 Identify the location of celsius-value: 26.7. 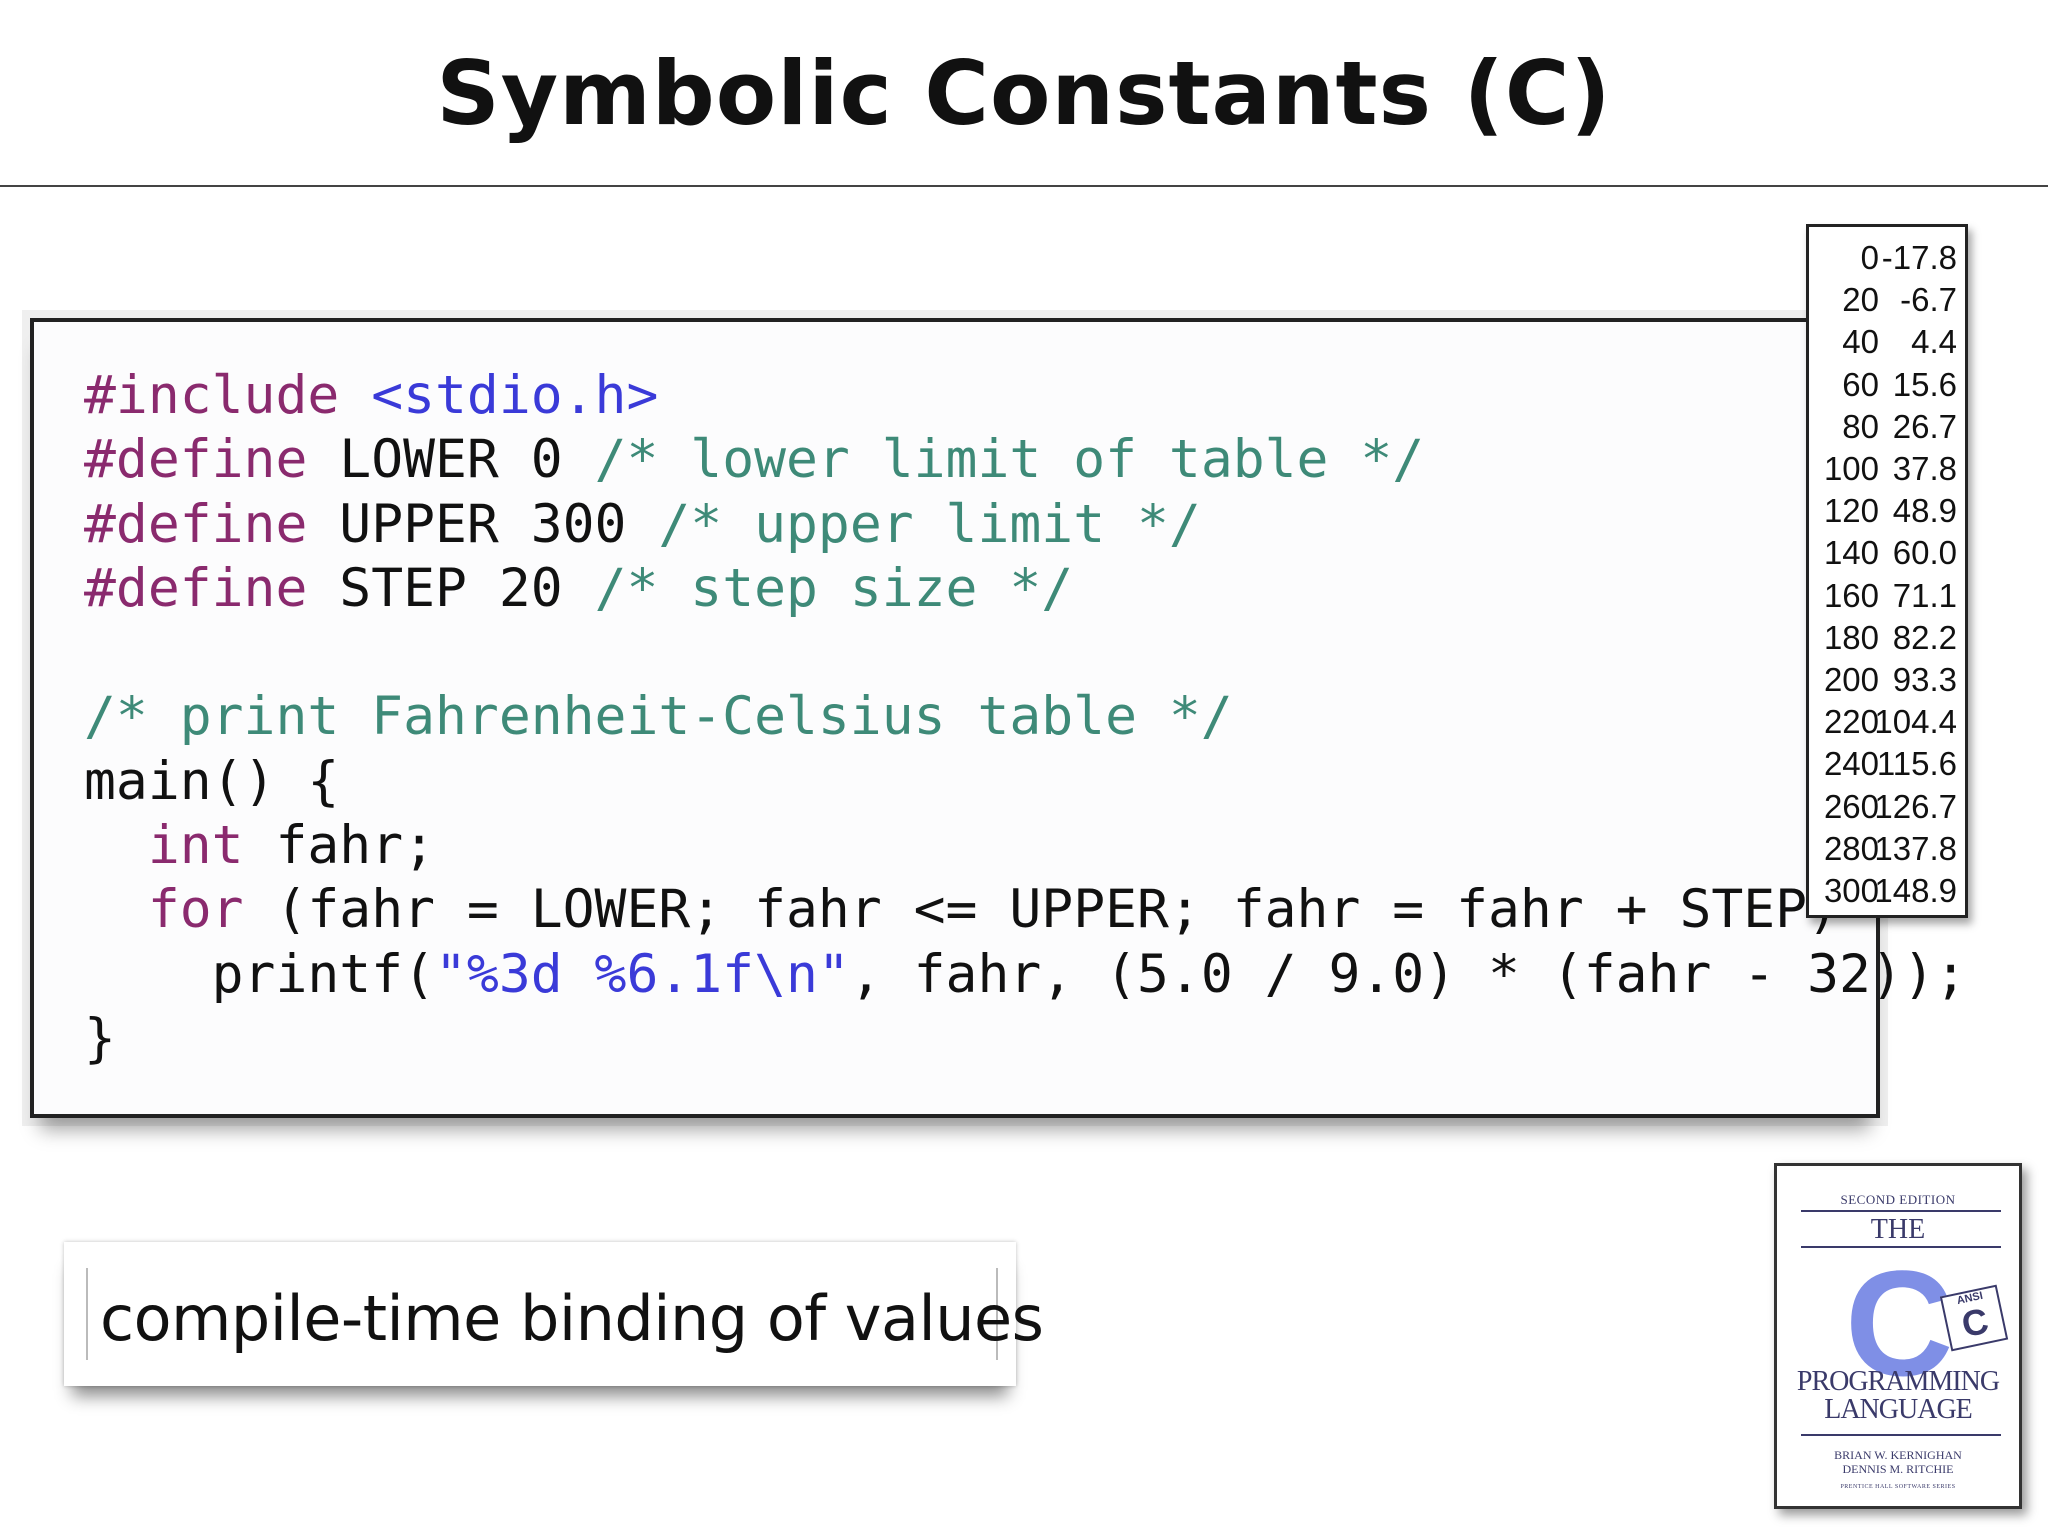
(1924, 426).